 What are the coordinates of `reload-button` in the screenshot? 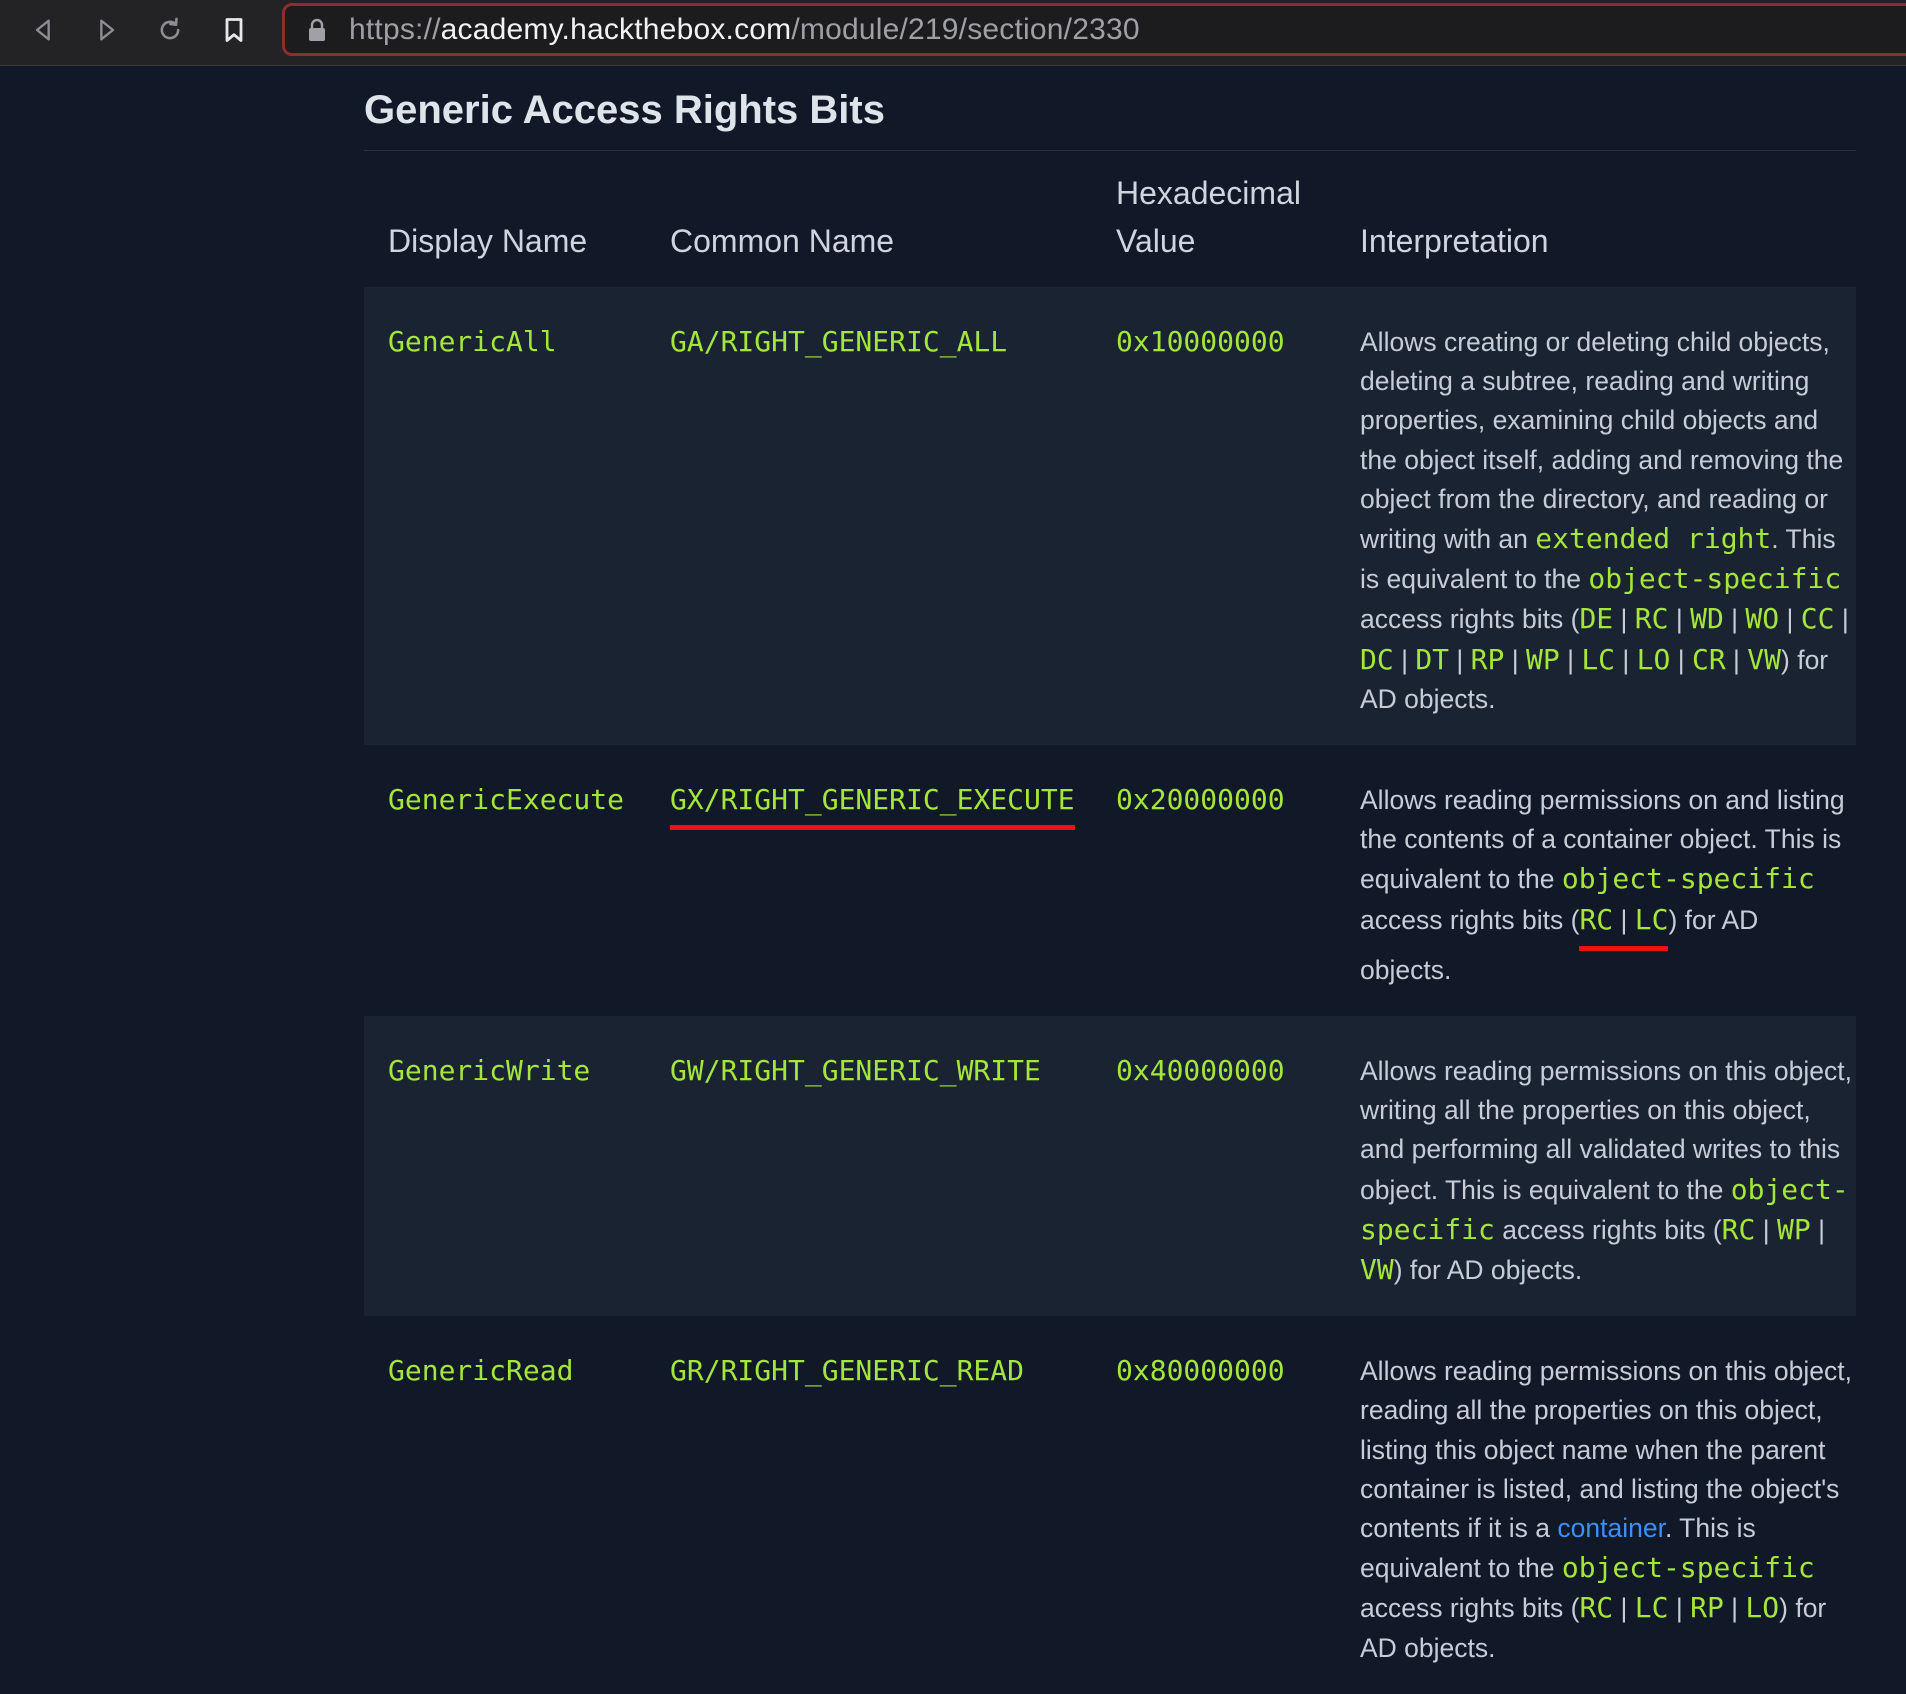 It's located at (170, 30).